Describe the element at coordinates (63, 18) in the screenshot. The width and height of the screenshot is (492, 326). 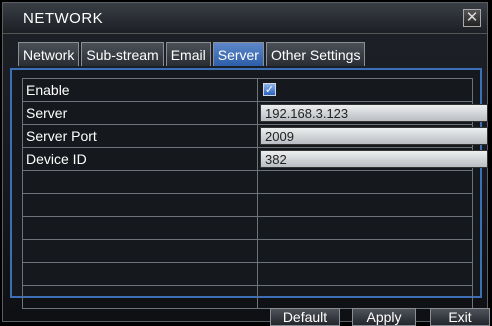
I see `dialog-title: NETWORK` at that location.